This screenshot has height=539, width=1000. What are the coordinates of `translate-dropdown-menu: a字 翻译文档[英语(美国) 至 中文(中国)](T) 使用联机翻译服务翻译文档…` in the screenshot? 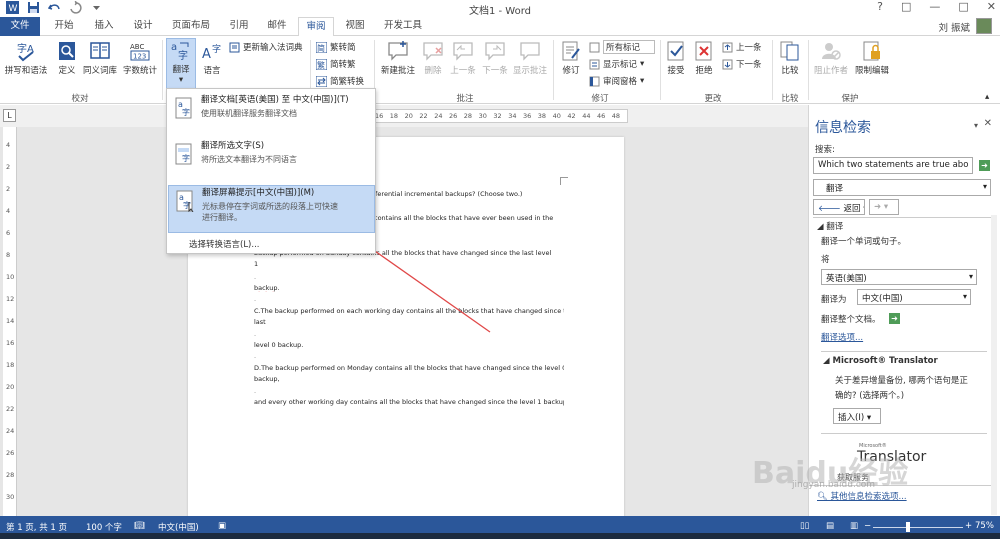 It's located at (271, 171).